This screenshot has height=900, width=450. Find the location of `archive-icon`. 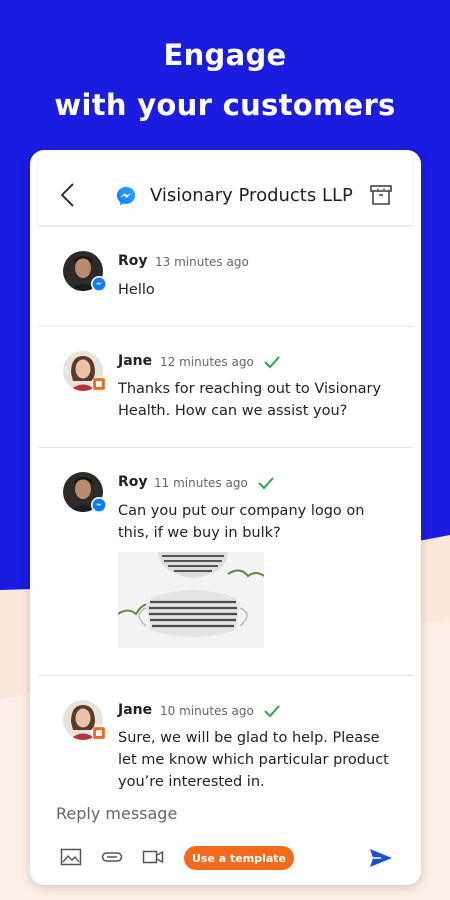

archive-icon is located at coordinates (381, 195).